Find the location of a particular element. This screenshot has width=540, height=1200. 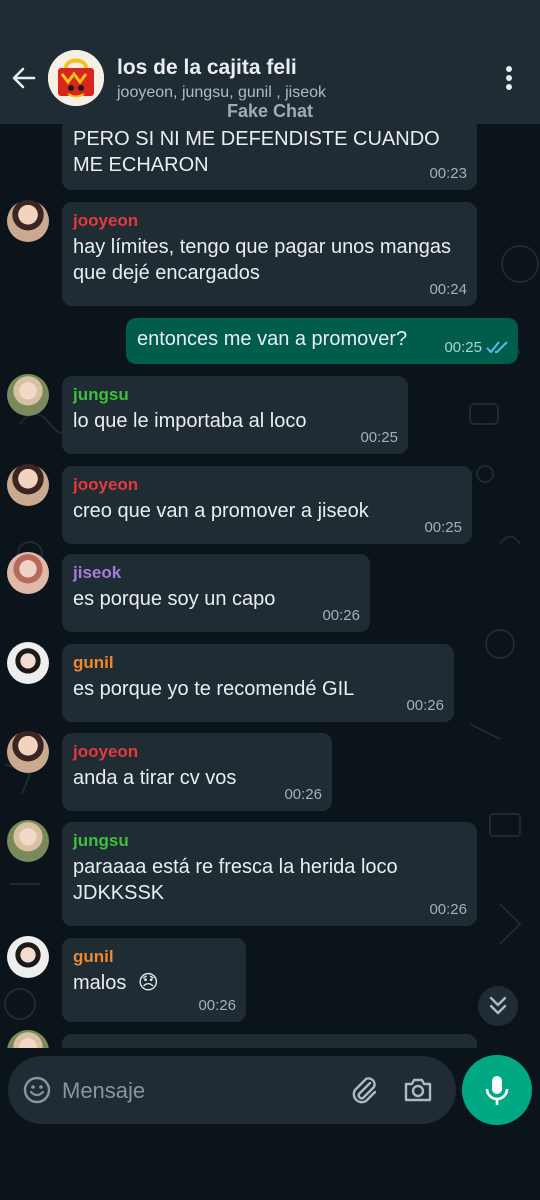

group-avatar is located at coordinates (76, 78).